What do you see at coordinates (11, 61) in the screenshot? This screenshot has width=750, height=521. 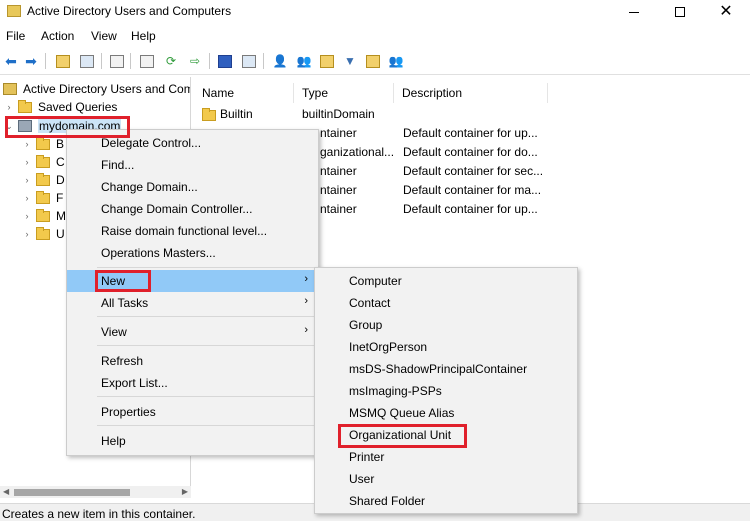 I see `back-arrow-icon: ⬅` at bounding box center [11, 61].